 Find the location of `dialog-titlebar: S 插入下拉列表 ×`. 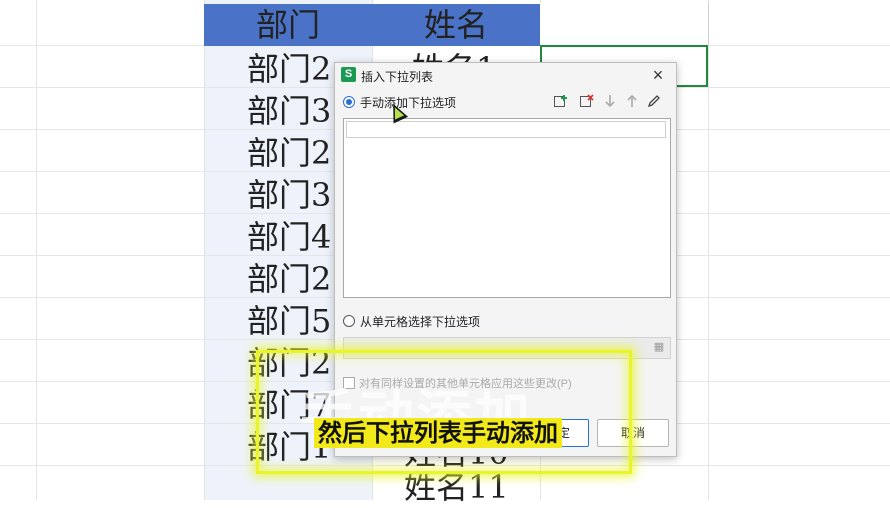

dialog-titlebar: S 插入下拉列表 × is located at coordinates (505, 75).